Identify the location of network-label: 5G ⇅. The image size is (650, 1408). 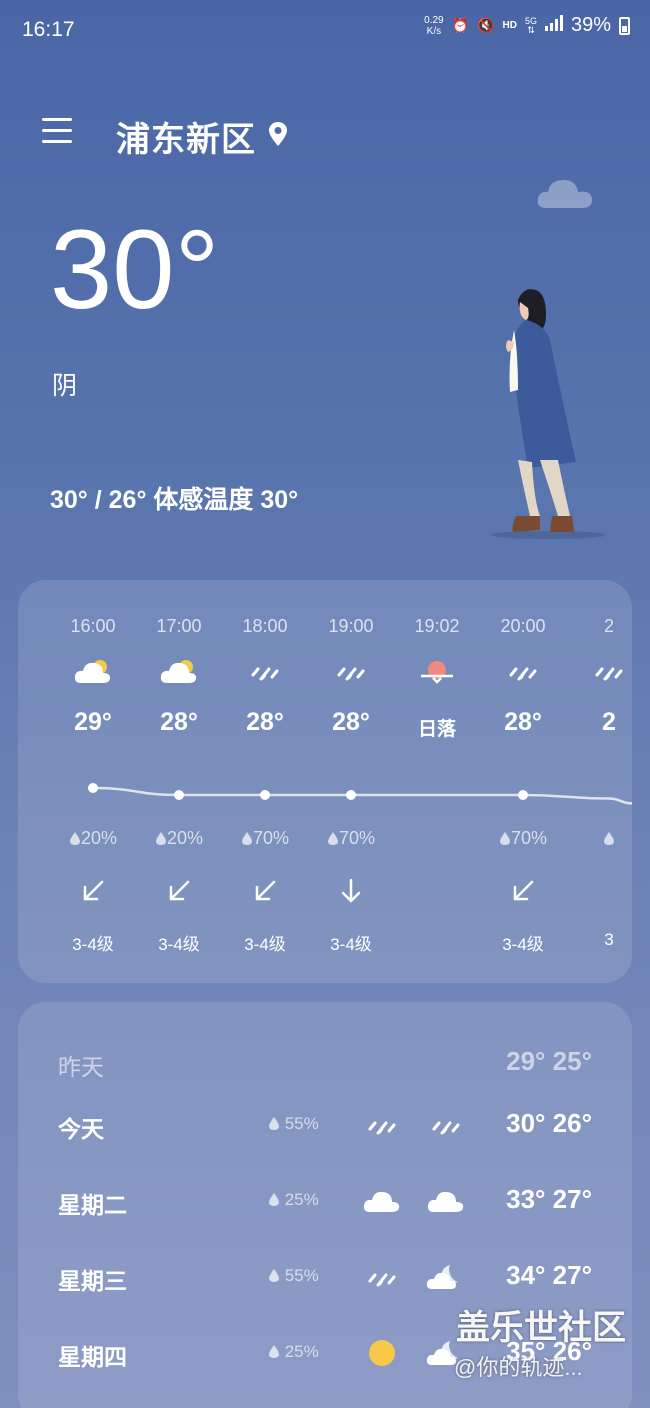
(530, 25).